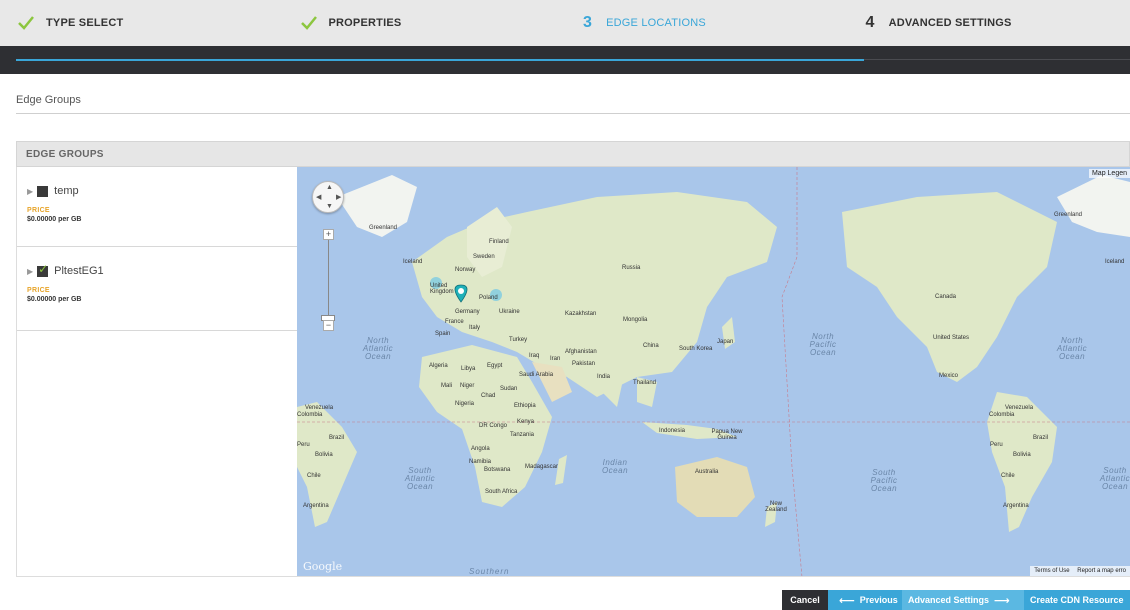 Image resolution: width=1130 pixels, height=610 pixels. What do you see at coordinates (707, 472) in the screenshot?
I see `map-label: Australia` at bounding box center [707, 472].